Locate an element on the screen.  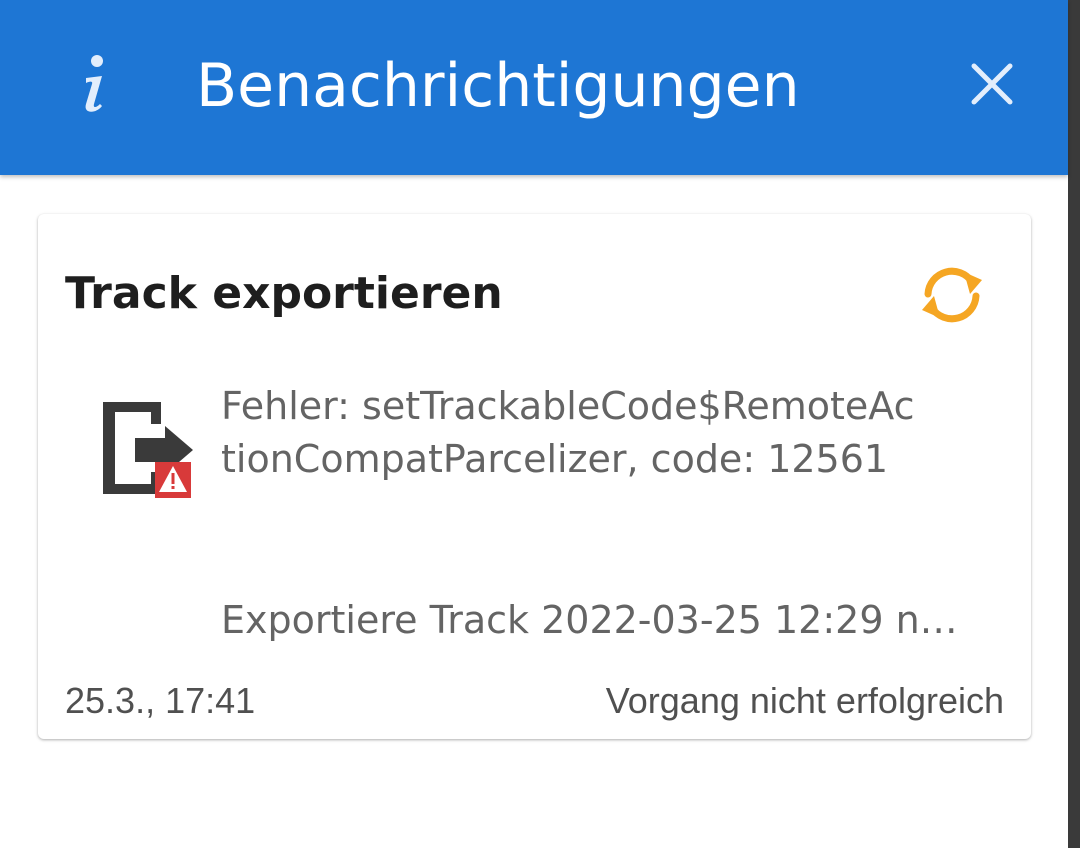
export-error-icon is located at coordinates (149, 452).